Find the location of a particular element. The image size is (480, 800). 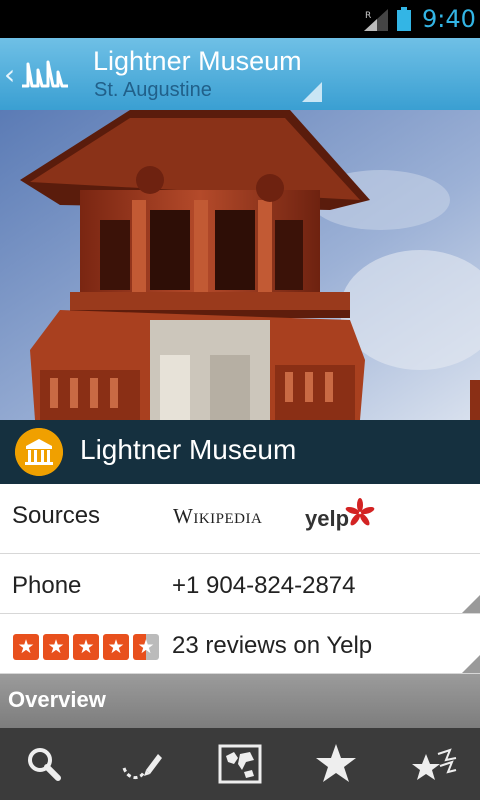

yelp-logo-text: yelp is located at coordinates (327, 518).